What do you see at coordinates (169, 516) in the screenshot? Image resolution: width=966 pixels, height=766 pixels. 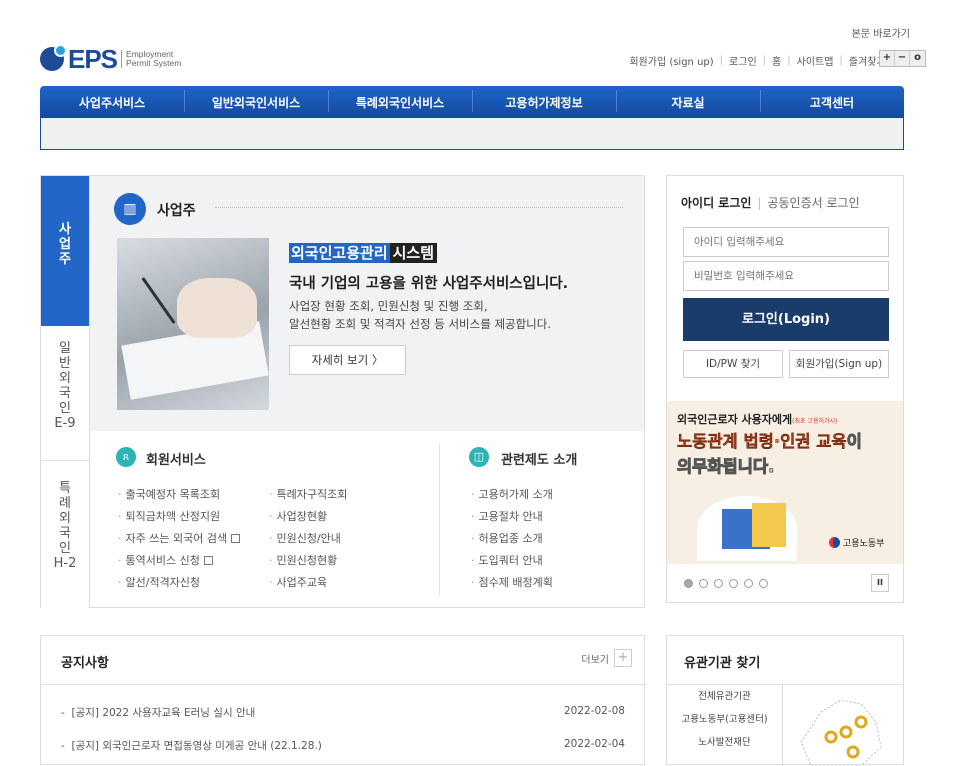 I see `member-link: 퇴직금차액 산정지원` at bounding box center [169, 516].